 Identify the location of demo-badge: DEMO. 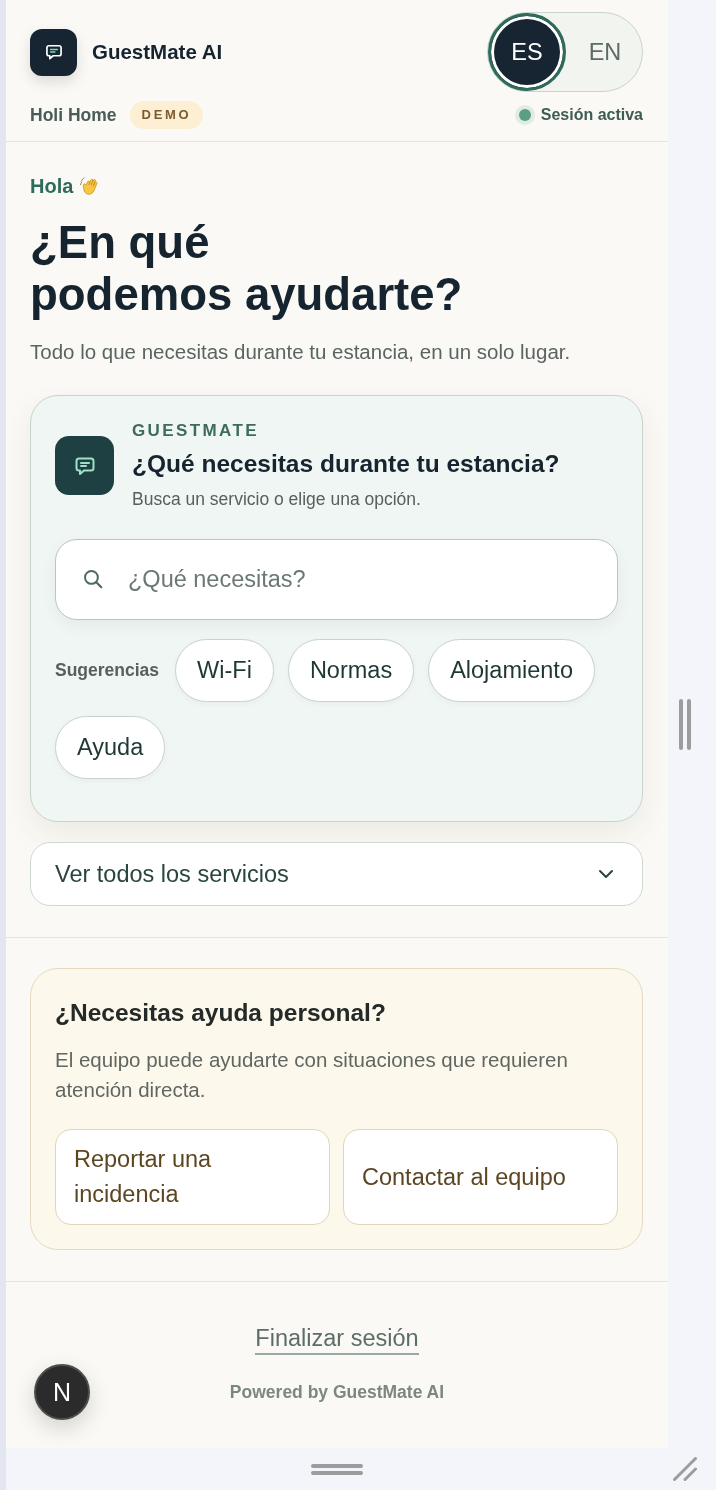
(166, 115).